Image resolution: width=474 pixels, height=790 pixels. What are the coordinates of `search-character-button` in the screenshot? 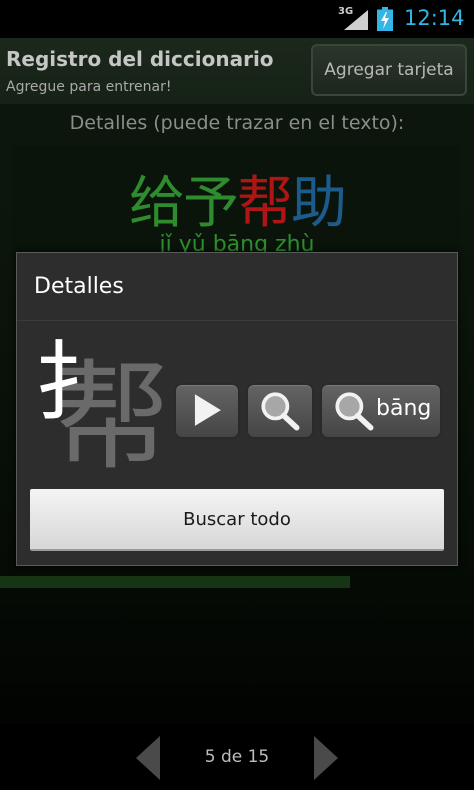 It's located at (280, 411).